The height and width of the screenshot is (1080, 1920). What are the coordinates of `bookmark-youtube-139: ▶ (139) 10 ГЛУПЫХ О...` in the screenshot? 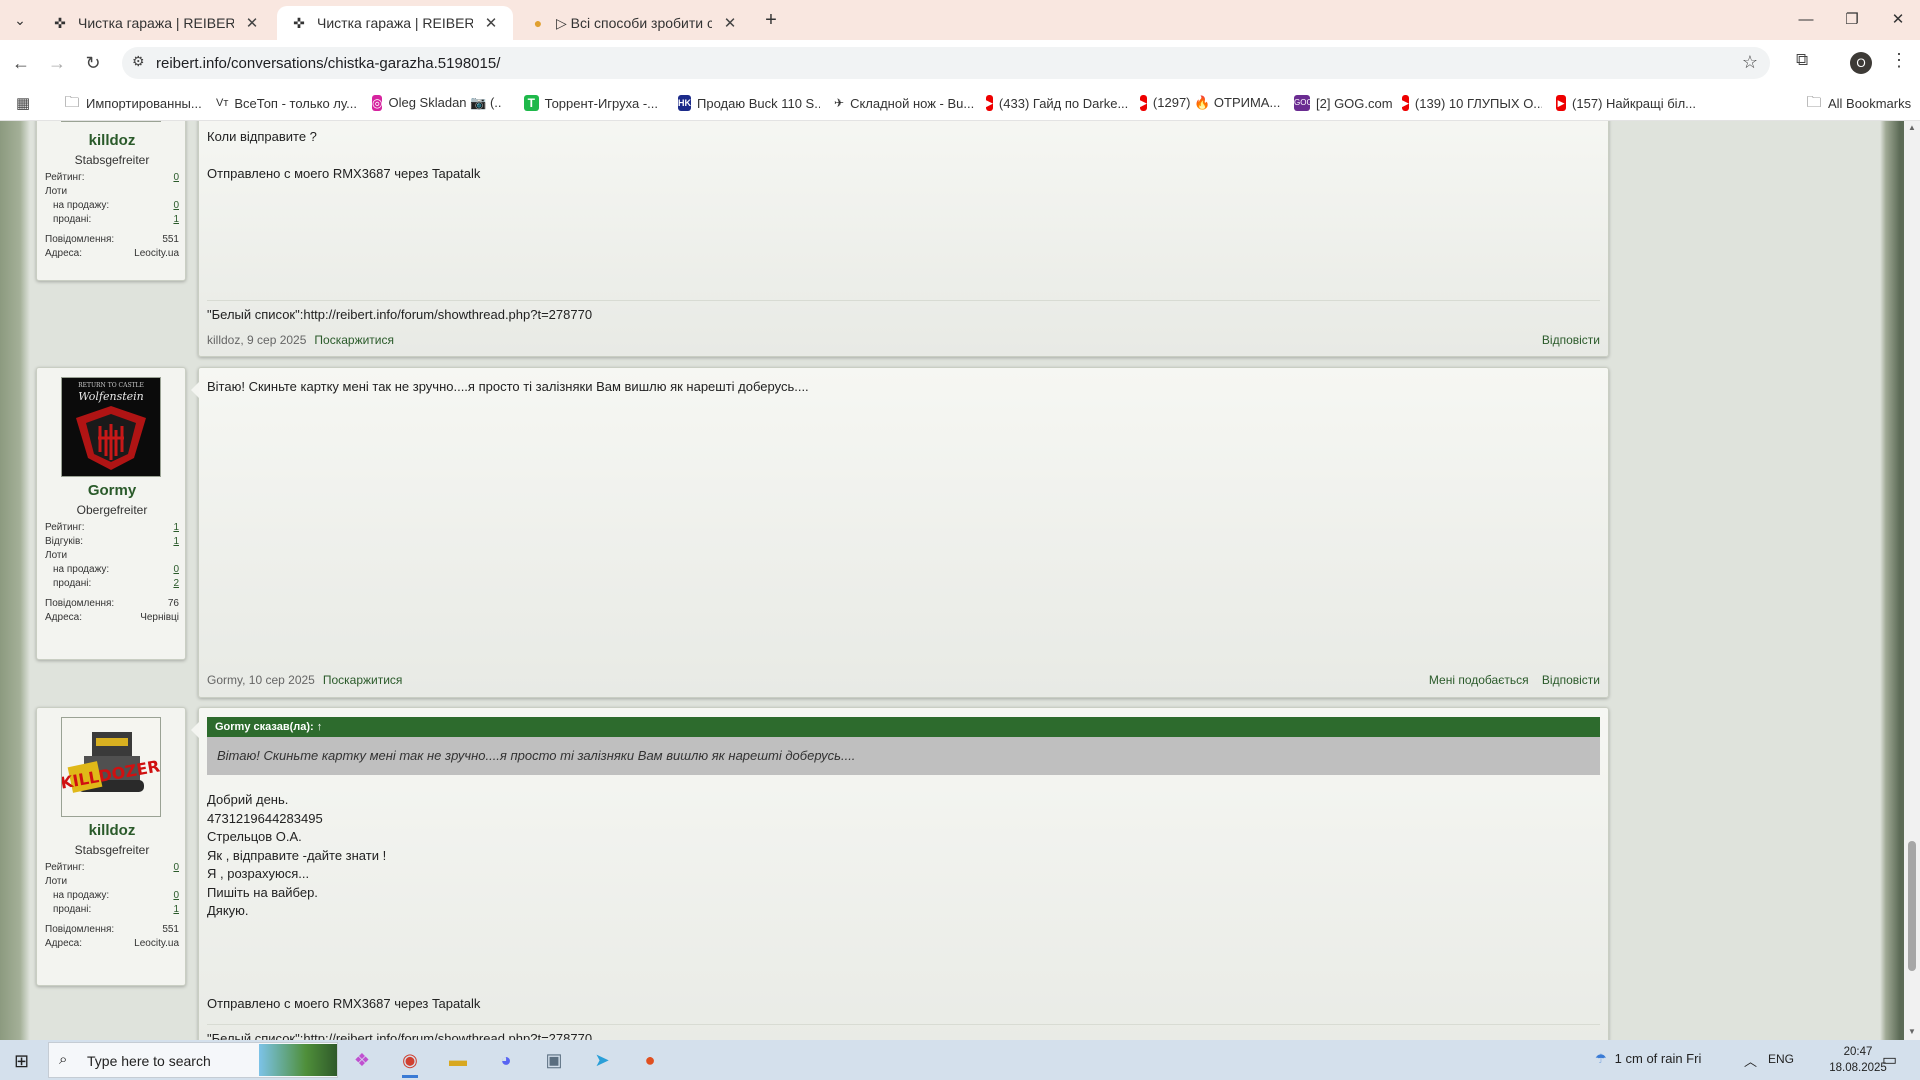 It's located at (1472, 103).